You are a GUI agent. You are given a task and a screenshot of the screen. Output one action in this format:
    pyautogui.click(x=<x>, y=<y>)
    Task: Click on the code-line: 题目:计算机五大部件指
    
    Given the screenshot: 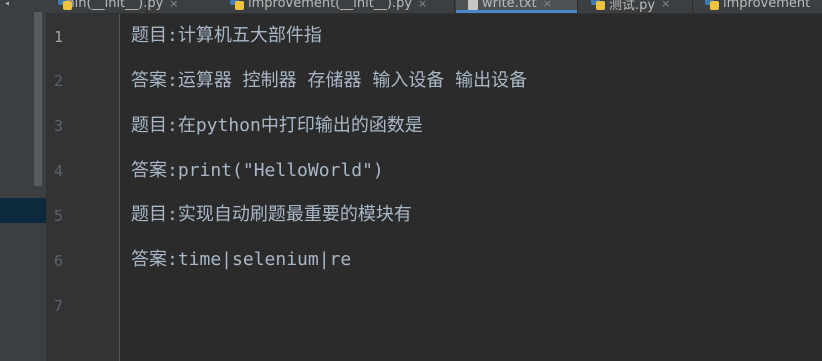 What is the action you would take?
    pyautogui.click(x=226, y=36)
    